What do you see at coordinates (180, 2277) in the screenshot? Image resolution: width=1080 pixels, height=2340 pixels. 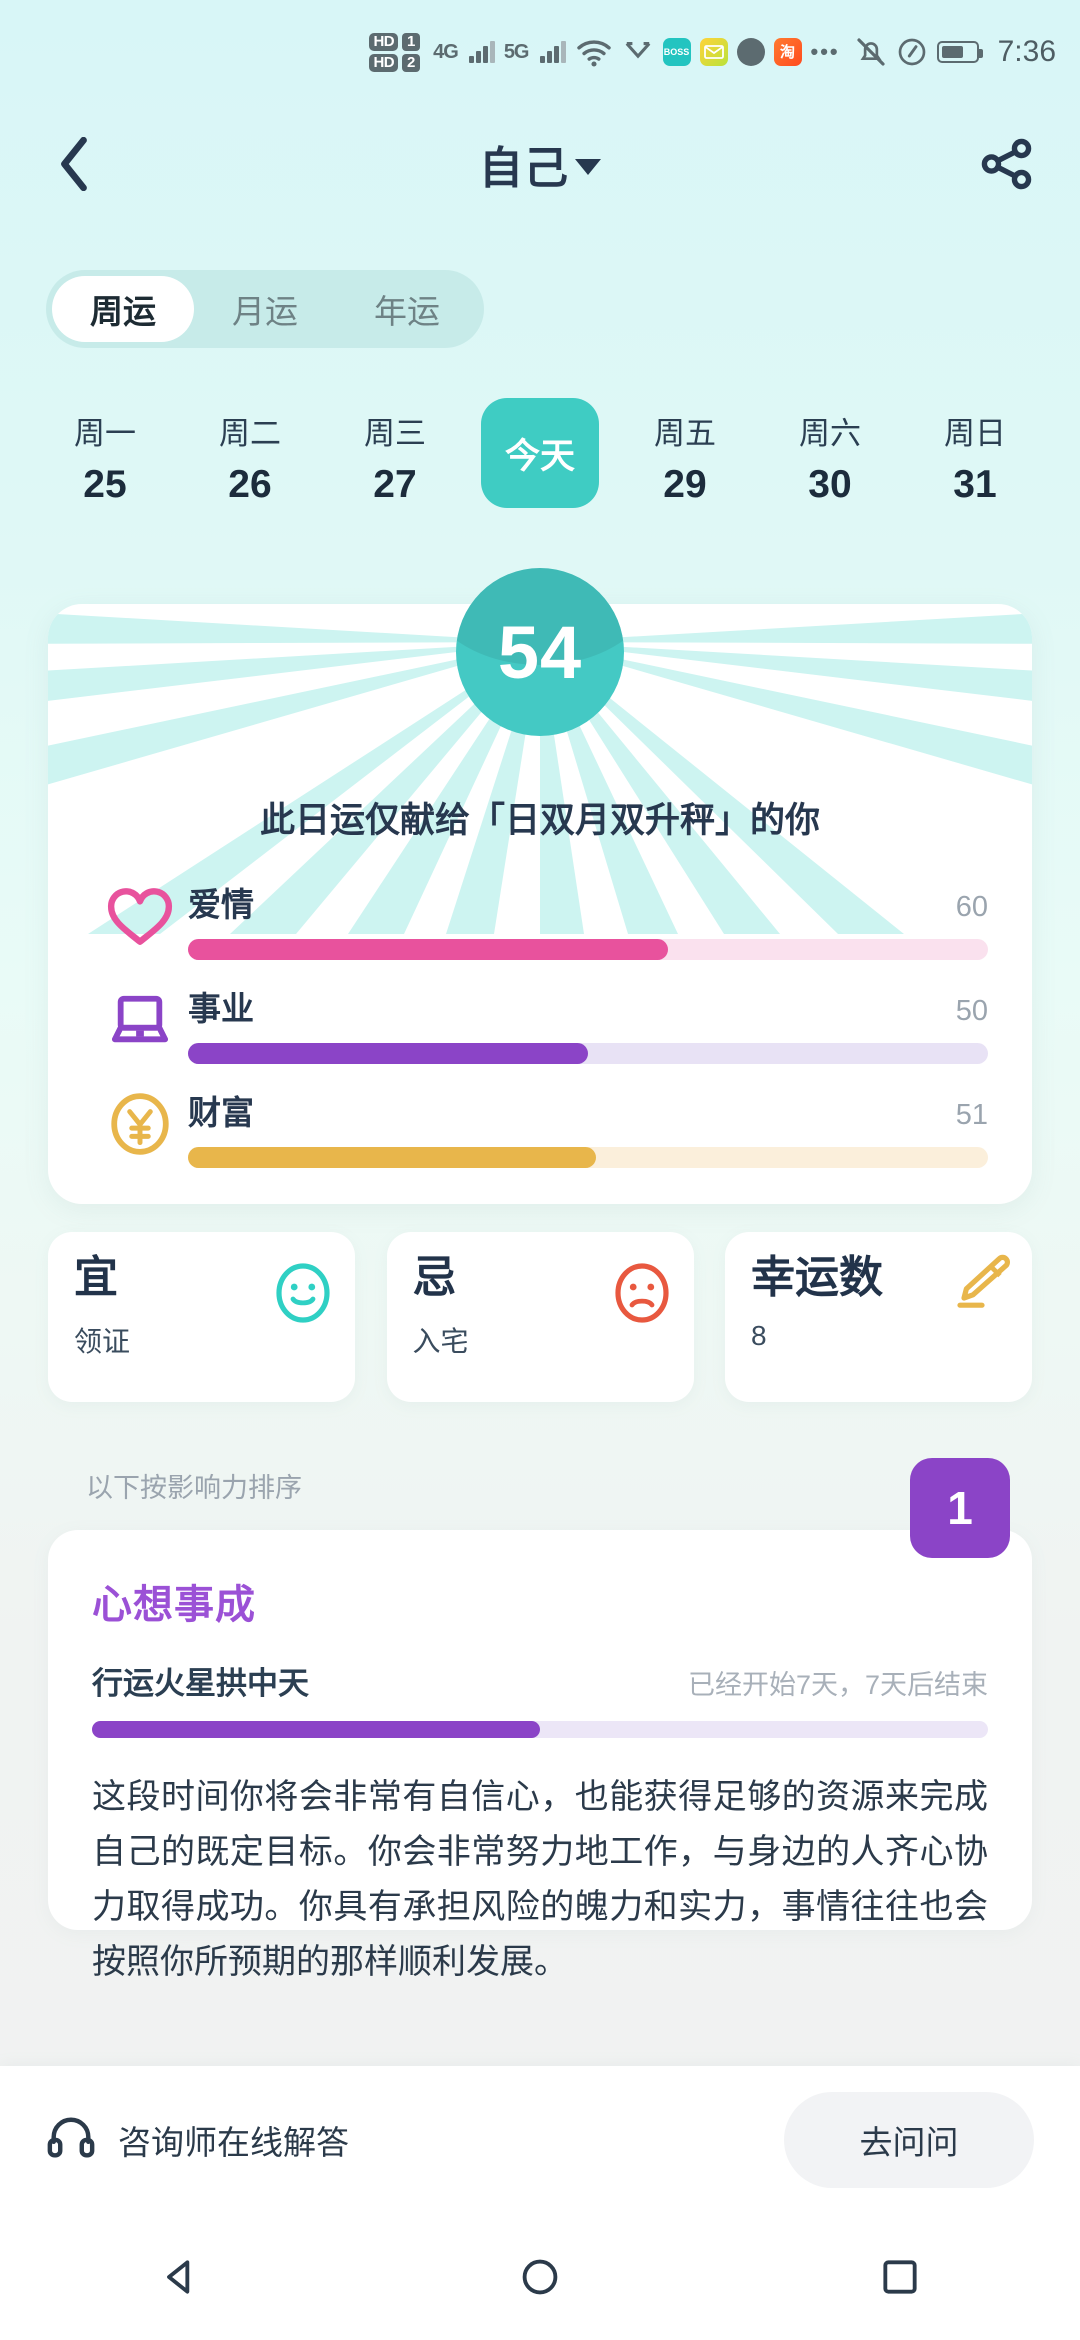 I see `triangle-back-icon` at bounding box center [180, 2277].